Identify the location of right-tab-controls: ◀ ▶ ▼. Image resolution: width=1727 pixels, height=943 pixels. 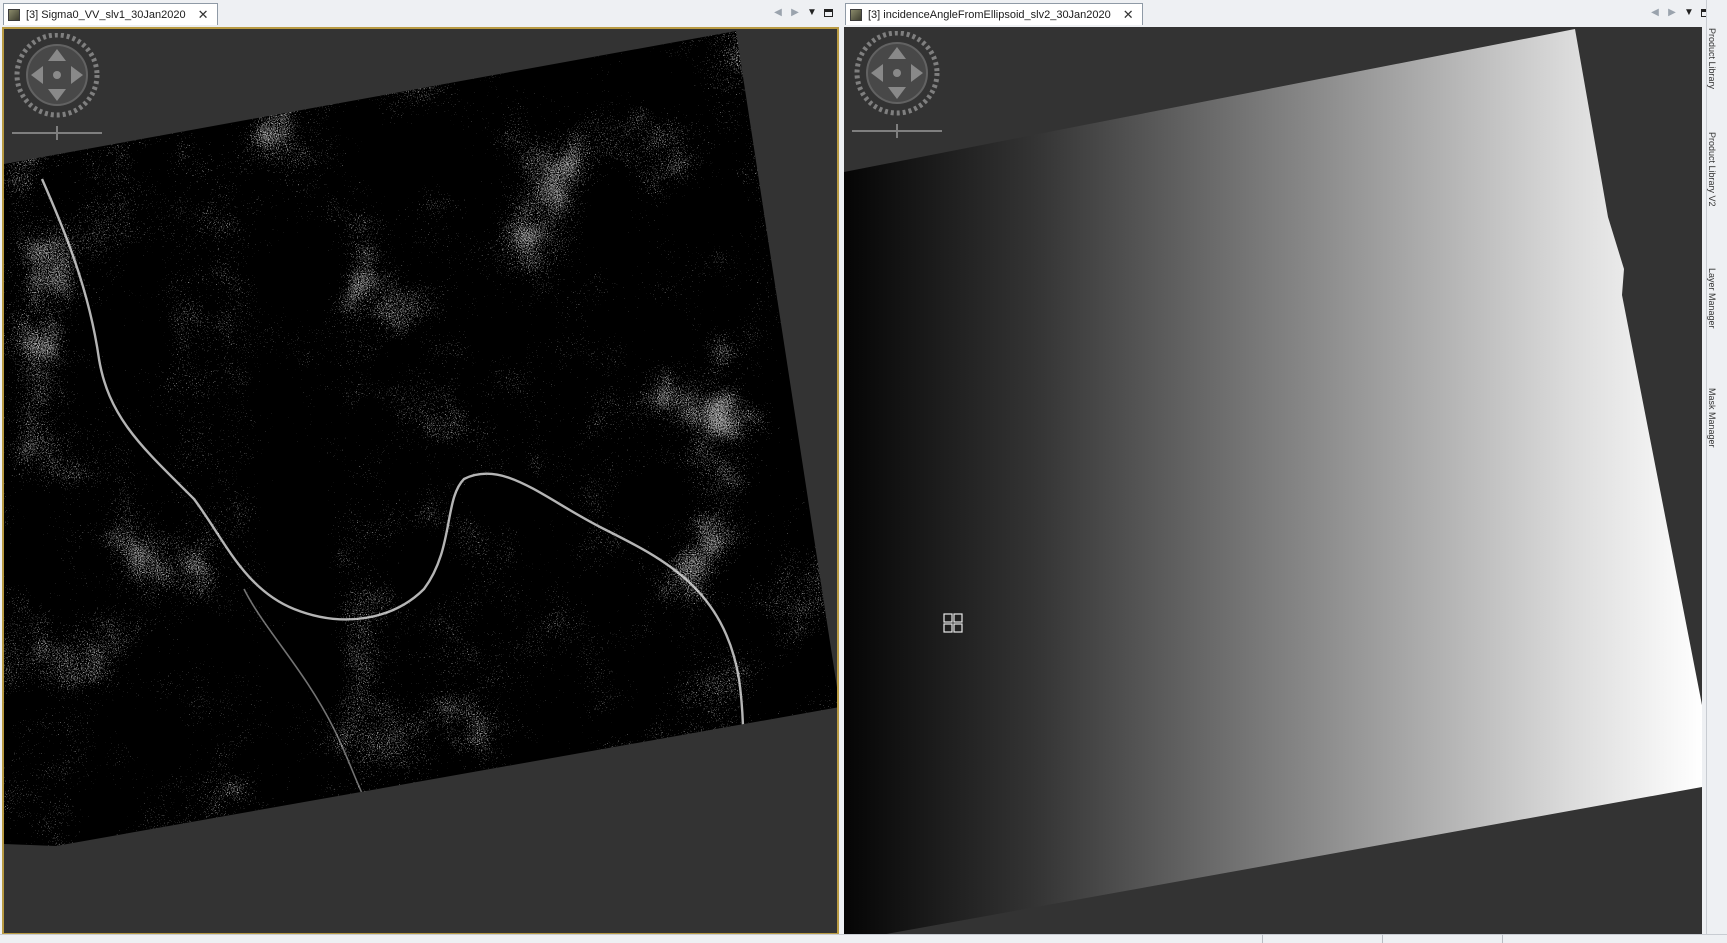
(1680, 13).